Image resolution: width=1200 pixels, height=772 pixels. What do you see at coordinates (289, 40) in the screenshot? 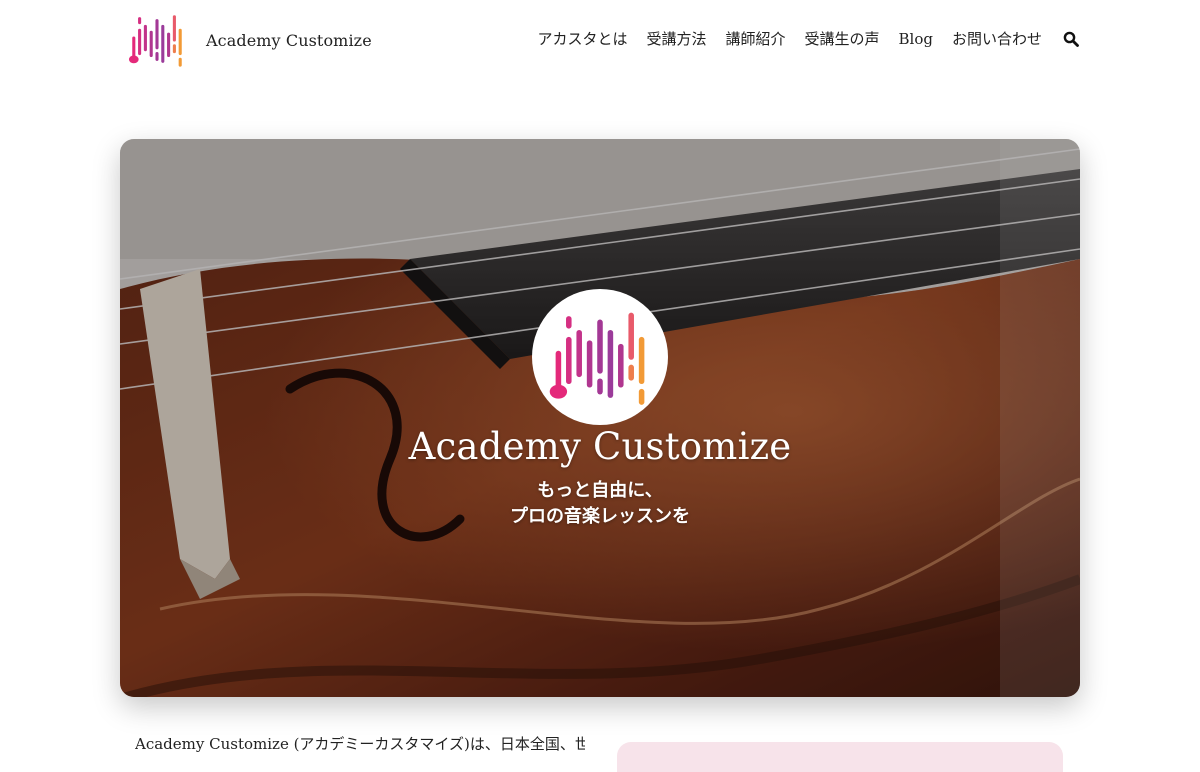
I see `brand-name: Academy Customize` at bounding box center [289, 40].